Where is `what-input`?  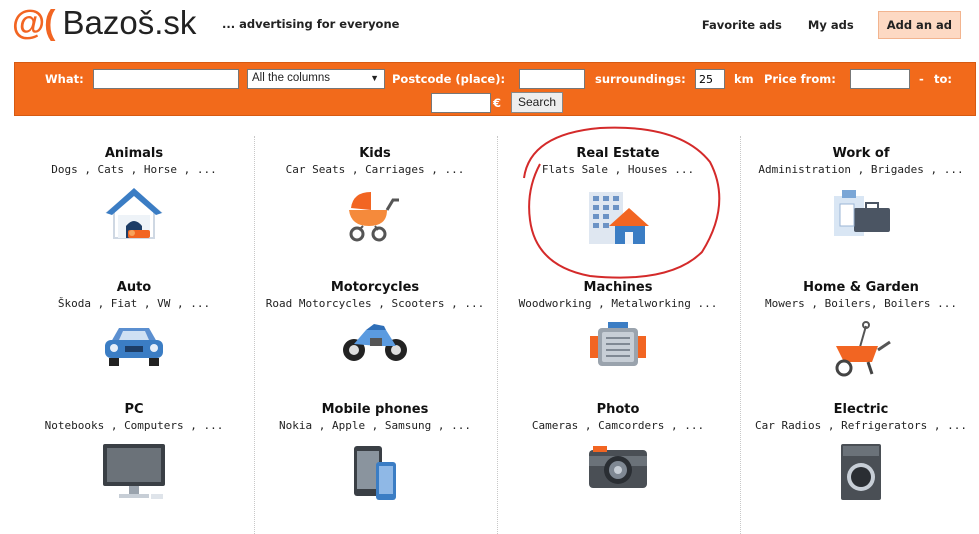
what-input is located at coordinates (166, 79).